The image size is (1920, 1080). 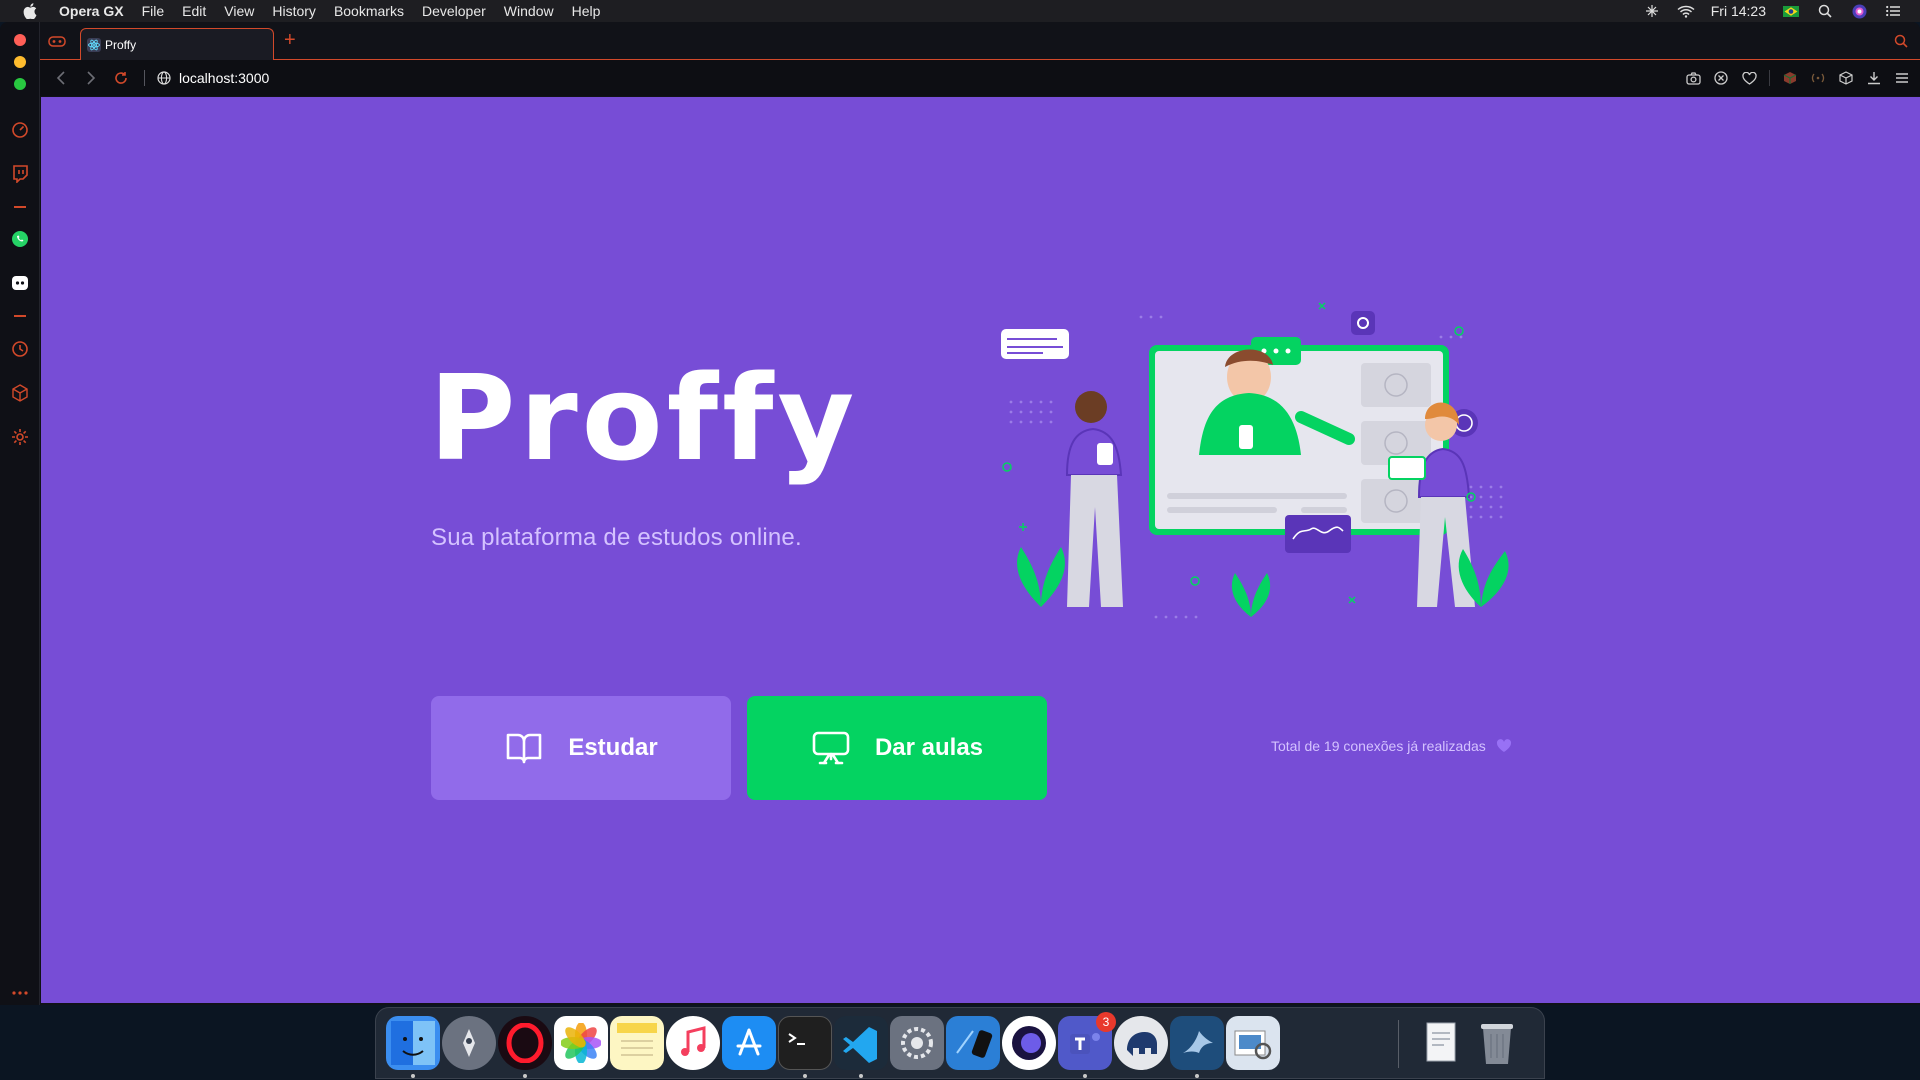 What do you see at coordinates (917, 1043) in the screenshot?
I see `system-preferences-icon` at bounding box center [917, 1043].